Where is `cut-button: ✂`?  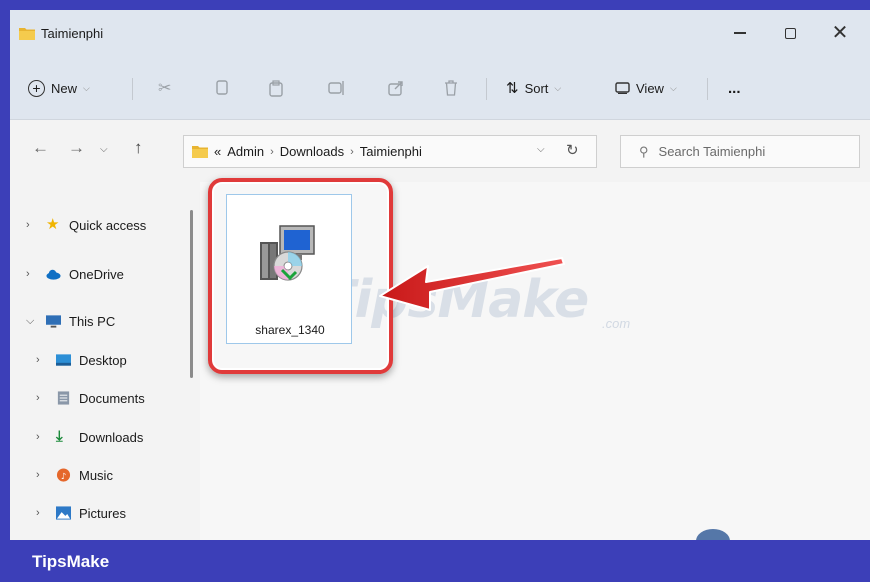 cut-button: ✂ is located at coordinates (164, 88).